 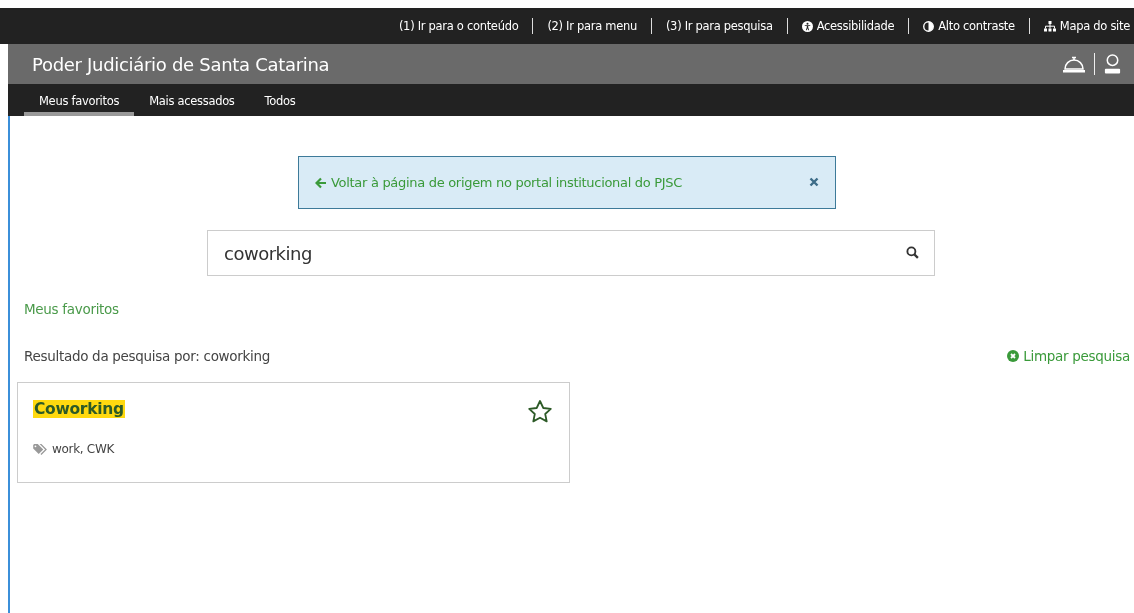 I want to click on accessibility-icon, so click(x=807, y=26).